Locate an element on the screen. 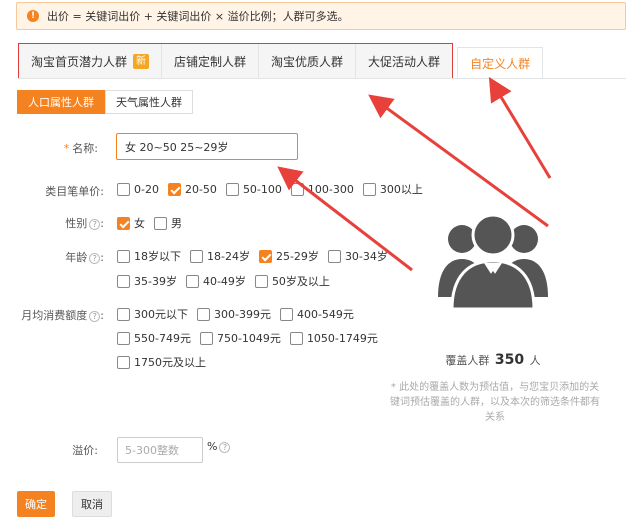  arrow-to-custom-tab is located at coordinates (520, 127).